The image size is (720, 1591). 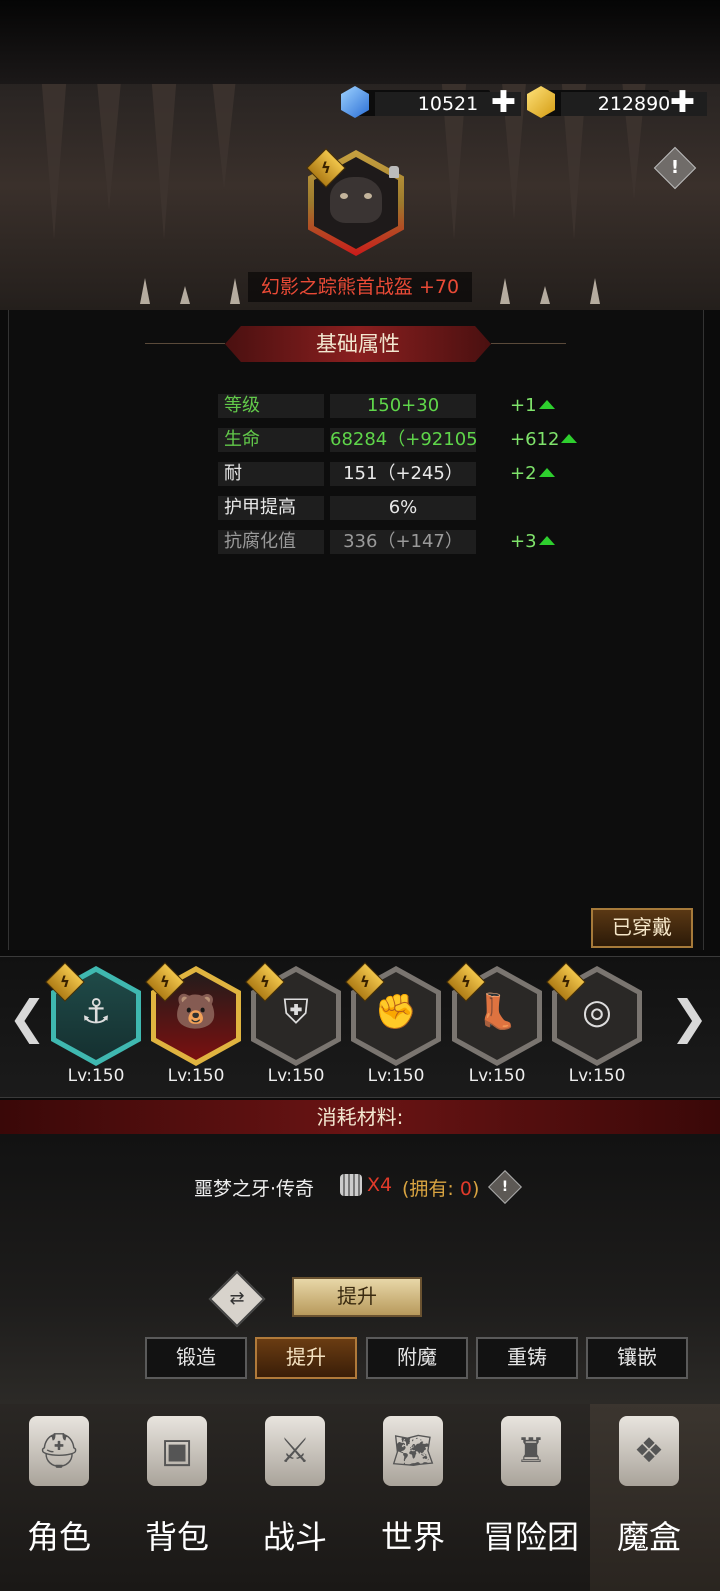 I want to click on nav-item-magic-box: ❖ 魔盒, so click(x=655, y=1497).